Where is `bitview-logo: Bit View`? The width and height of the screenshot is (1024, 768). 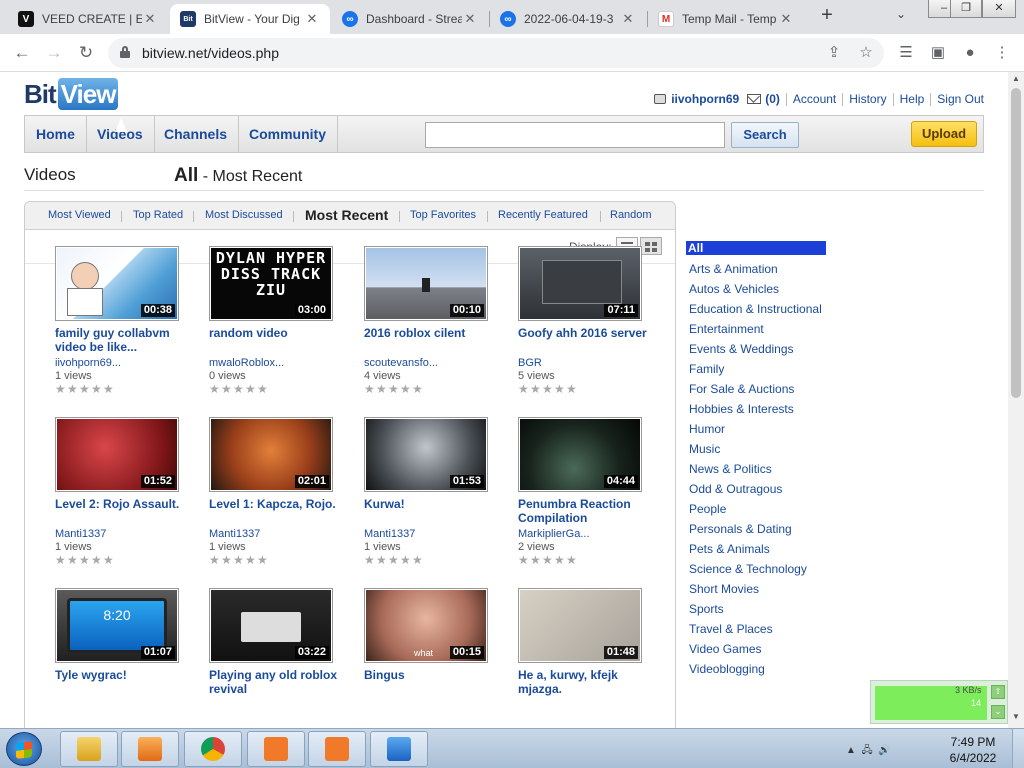
bitview-logo: Bit View is located at coordinates (71, 94).